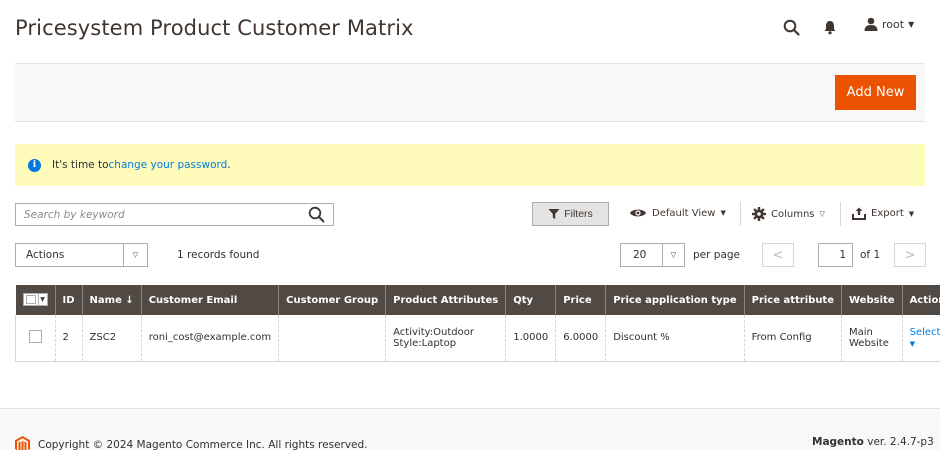  What do you see at coordinates (870, 255) in the screenshot?
I see `total-pages: of 1` at bounding box center [870, 255].